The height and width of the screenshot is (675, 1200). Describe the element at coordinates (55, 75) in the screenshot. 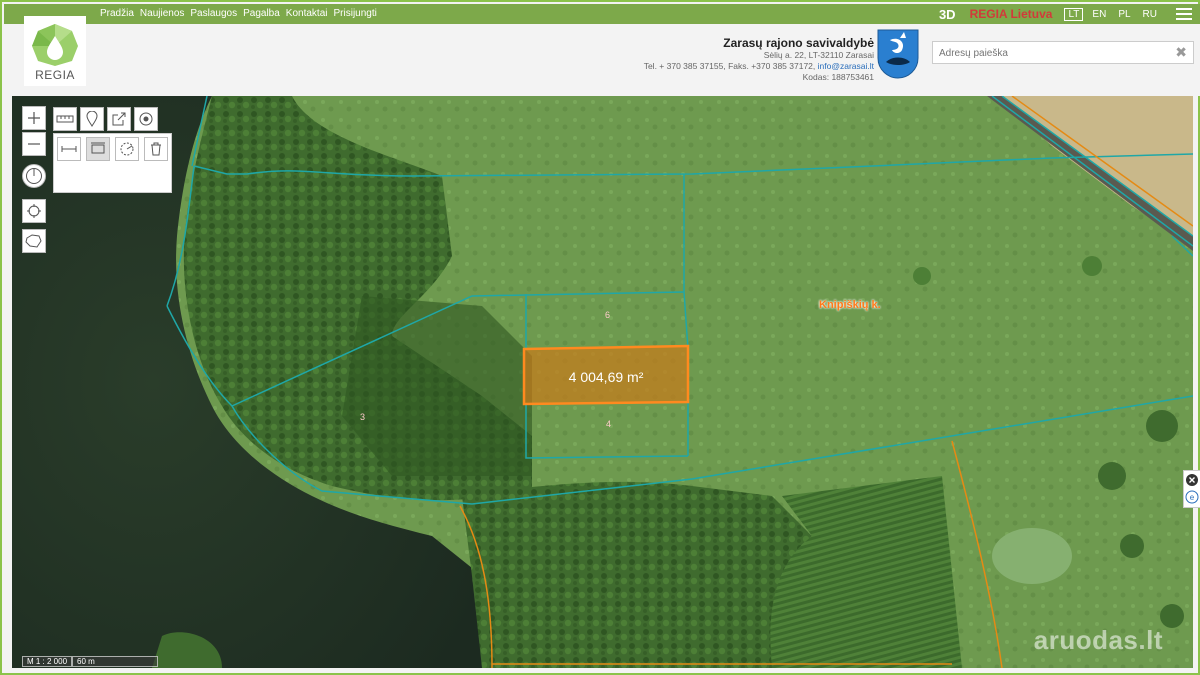

I see `logo-text: REGIA` at that location.